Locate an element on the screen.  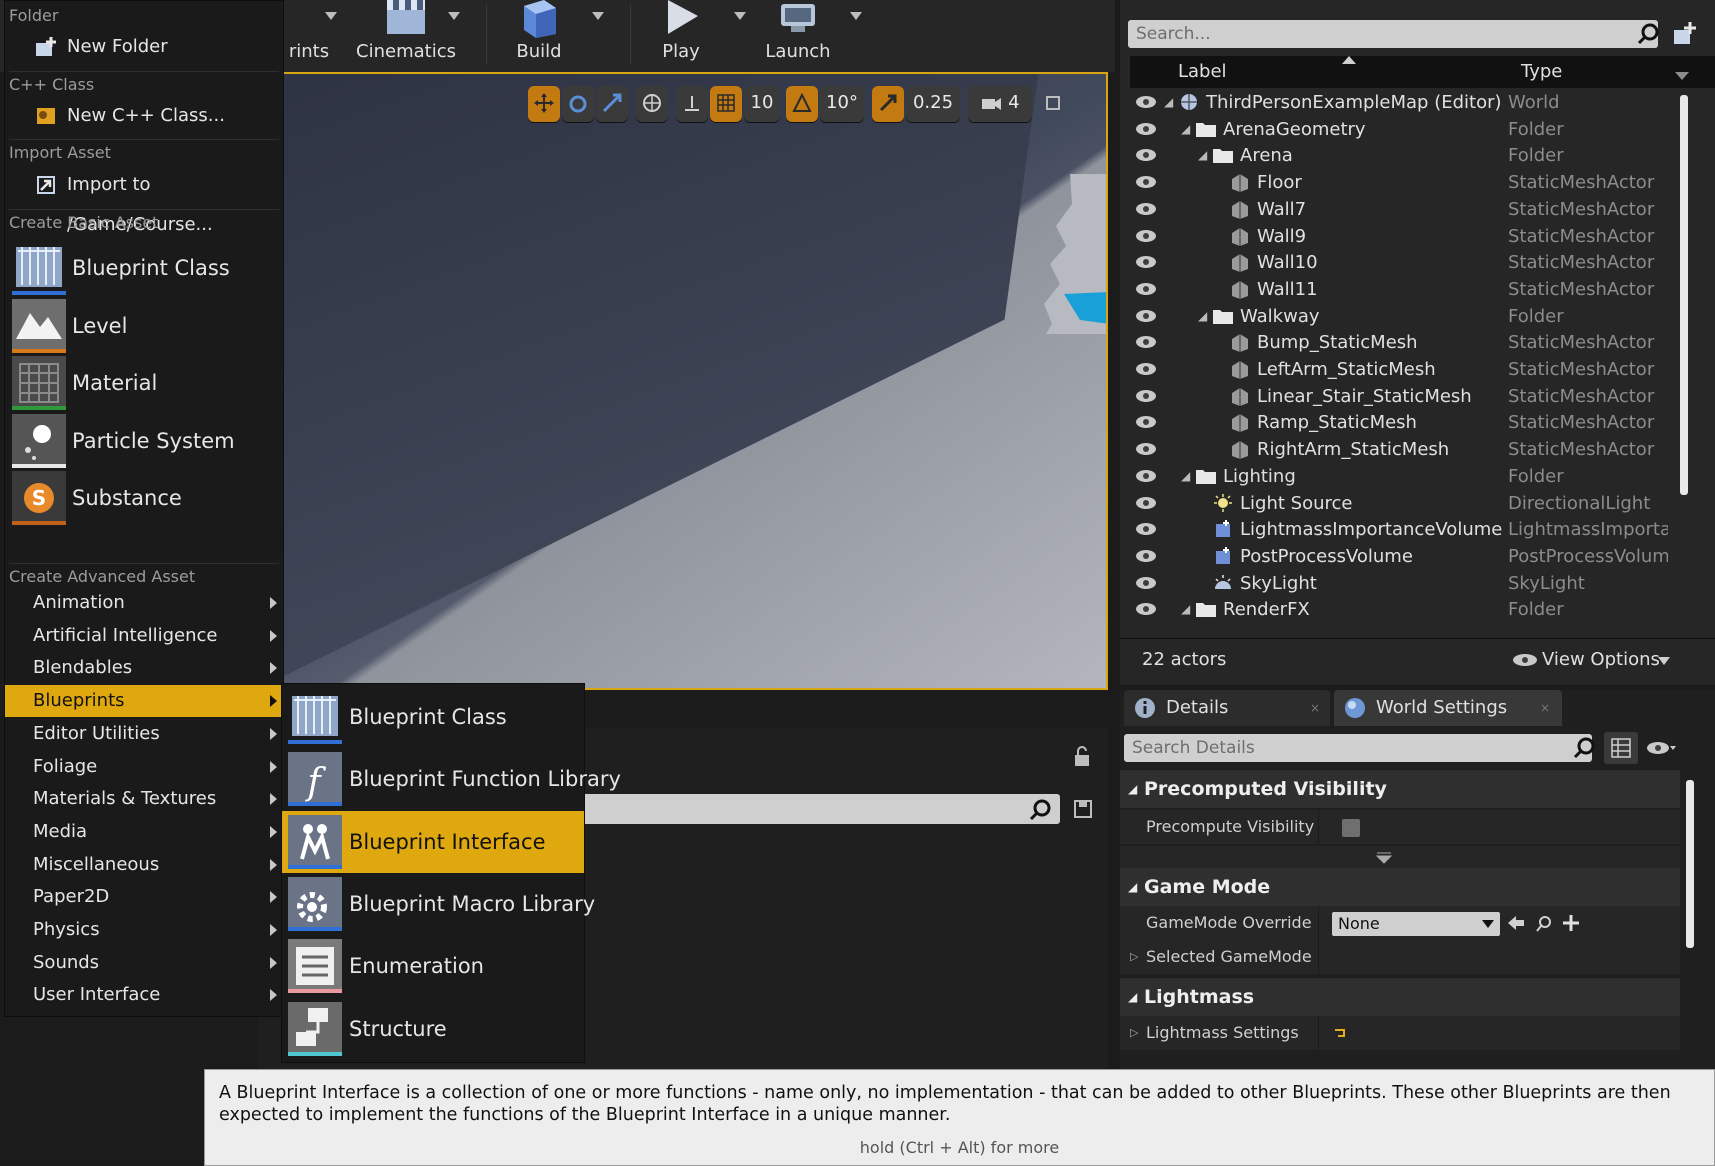
menu-item-blueprint-interface: Blueprint Interface is located at coordinates (433, 841).